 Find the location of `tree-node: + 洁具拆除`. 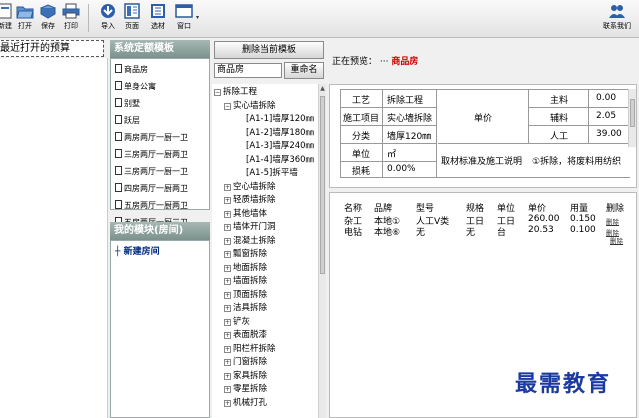

tree-node: + 洁具拆除 is located at coordinates (245, 308).